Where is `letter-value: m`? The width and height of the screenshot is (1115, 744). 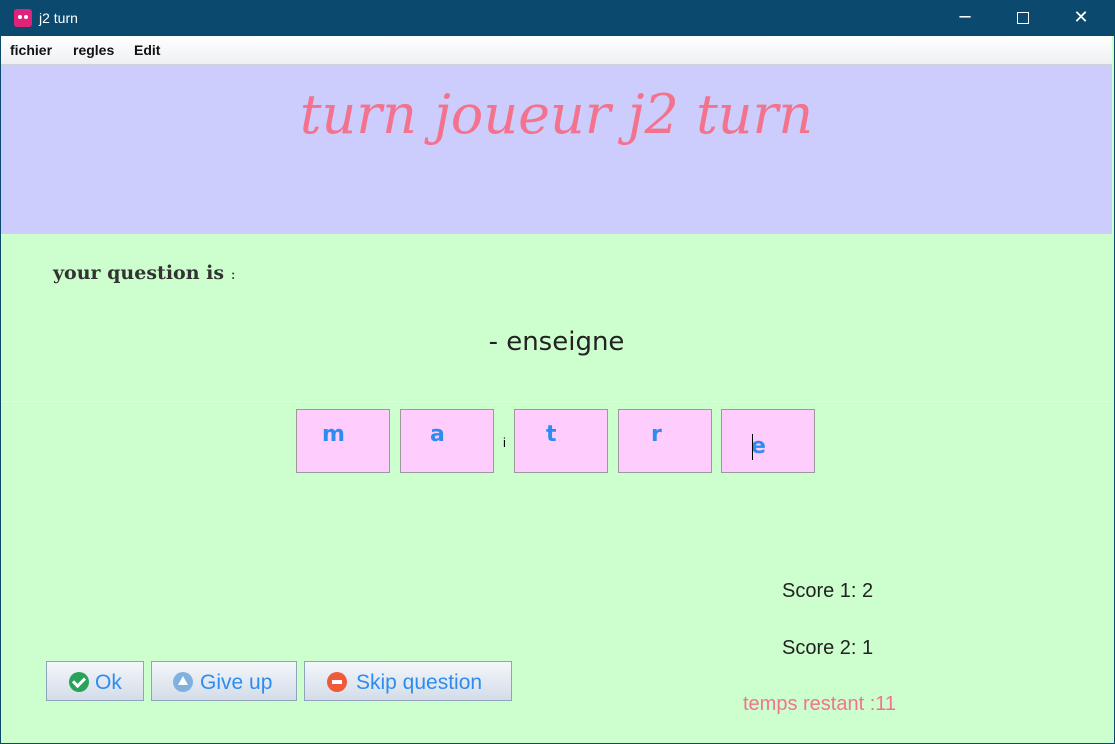 letter-value: m is located at coordinates (333, 434).